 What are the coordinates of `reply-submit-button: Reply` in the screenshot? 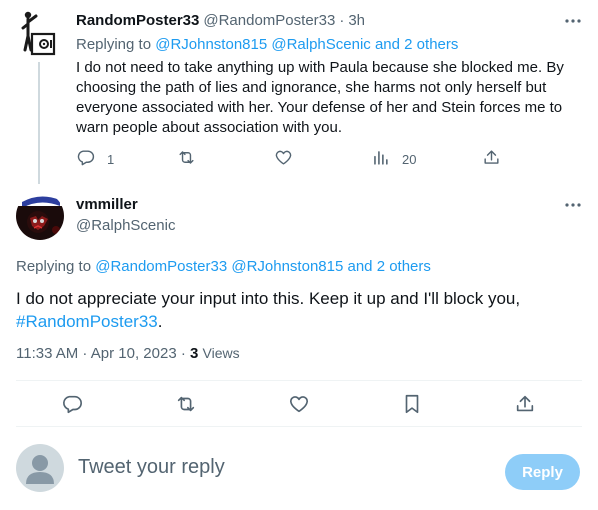 It's located at (542, 472).